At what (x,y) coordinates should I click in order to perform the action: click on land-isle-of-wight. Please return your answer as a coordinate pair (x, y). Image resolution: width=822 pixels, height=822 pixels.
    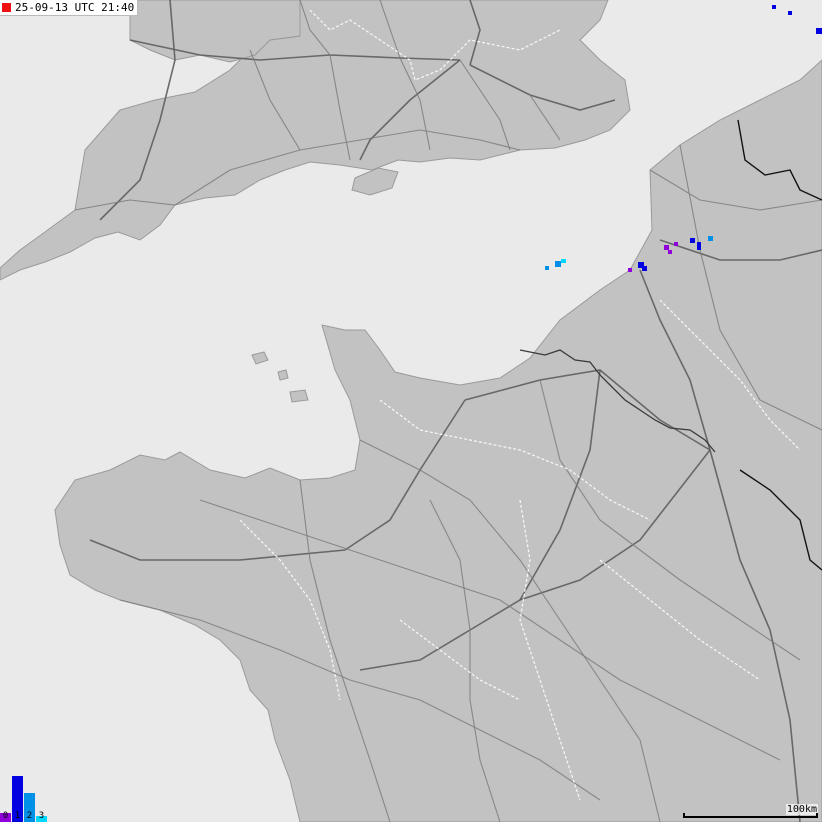
    Looking at the image, I should click on (375, 181).